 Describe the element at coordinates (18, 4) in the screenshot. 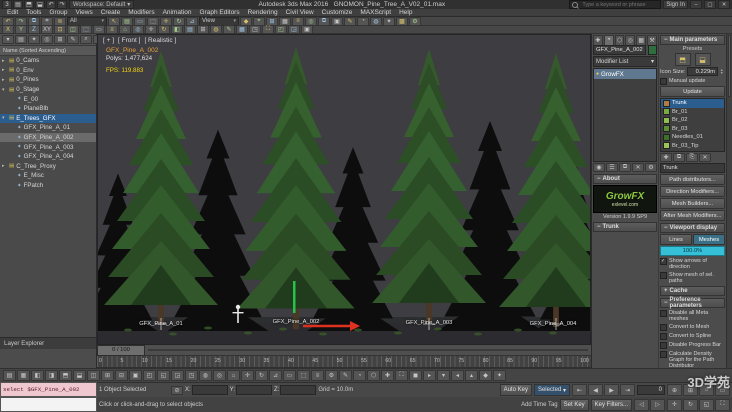

I see `new-file-icon: ▤` at that location.